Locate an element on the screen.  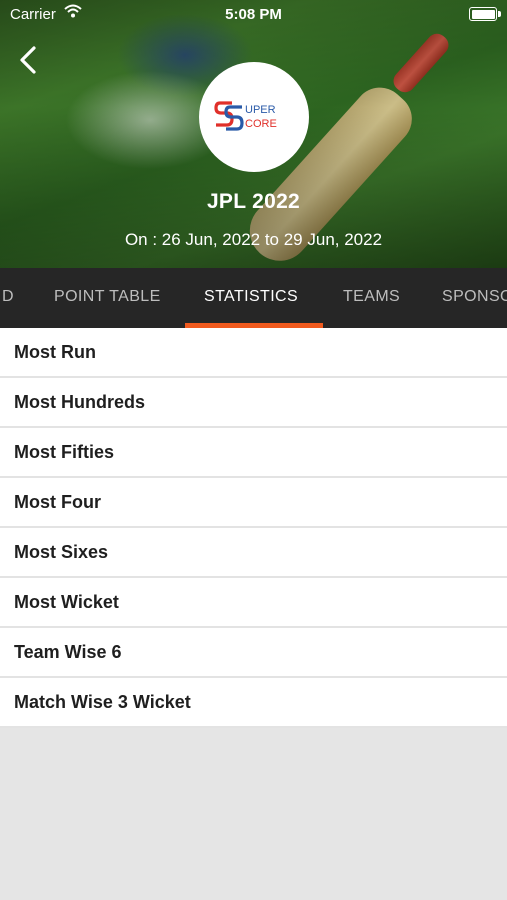
list-item-label: Most Run is located at coordinates (55, 352).